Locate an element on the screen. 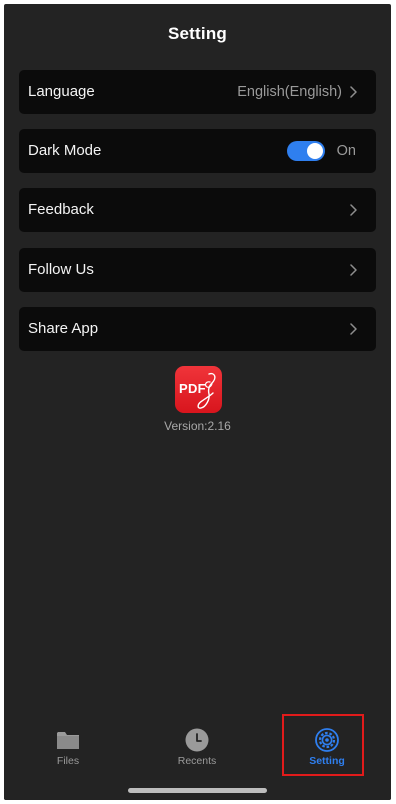 The width and height of the screenshot is (396, 804). dark-mode-state: On is located at coordinates (346, 151).